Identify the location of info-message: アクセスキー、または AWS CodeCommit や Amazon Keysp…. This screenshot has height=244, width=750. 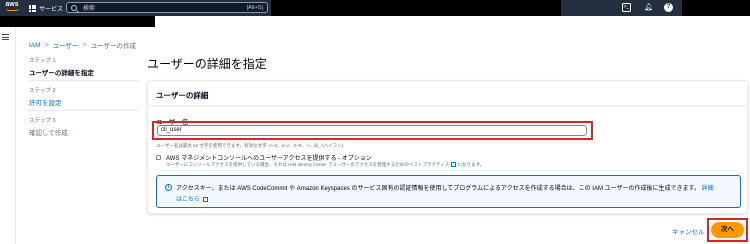
(438, 189).